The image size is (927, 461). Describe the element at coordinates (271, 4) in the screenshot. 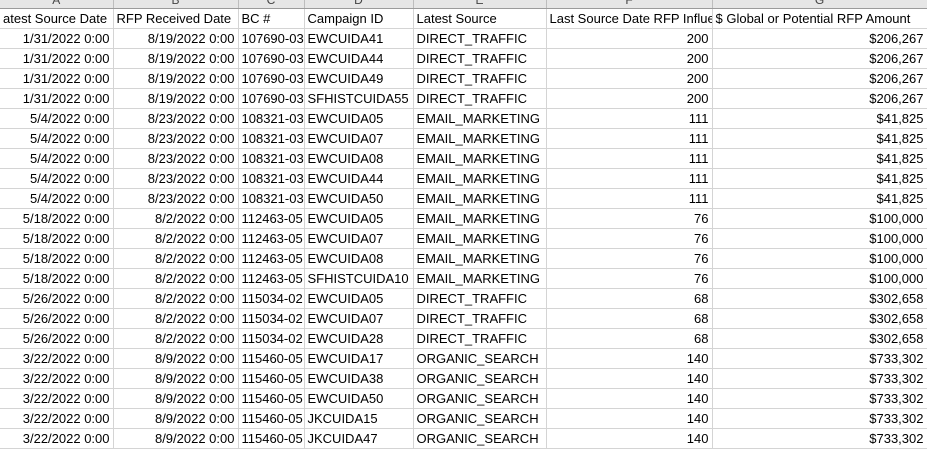

I see `column-letter-c: C` at that location.